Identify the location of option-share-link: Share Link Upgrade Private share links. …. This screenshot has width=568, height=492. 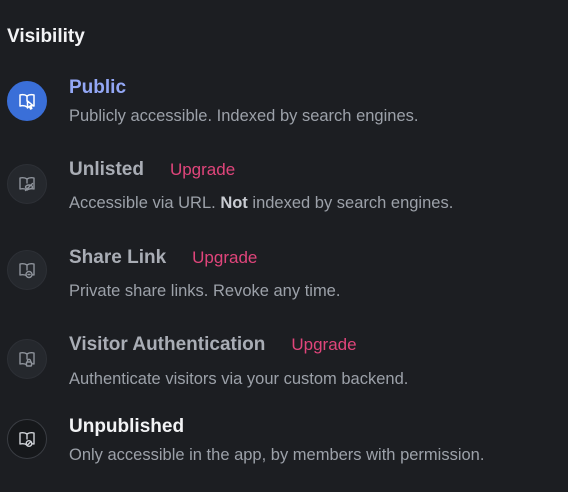
(284, 274).